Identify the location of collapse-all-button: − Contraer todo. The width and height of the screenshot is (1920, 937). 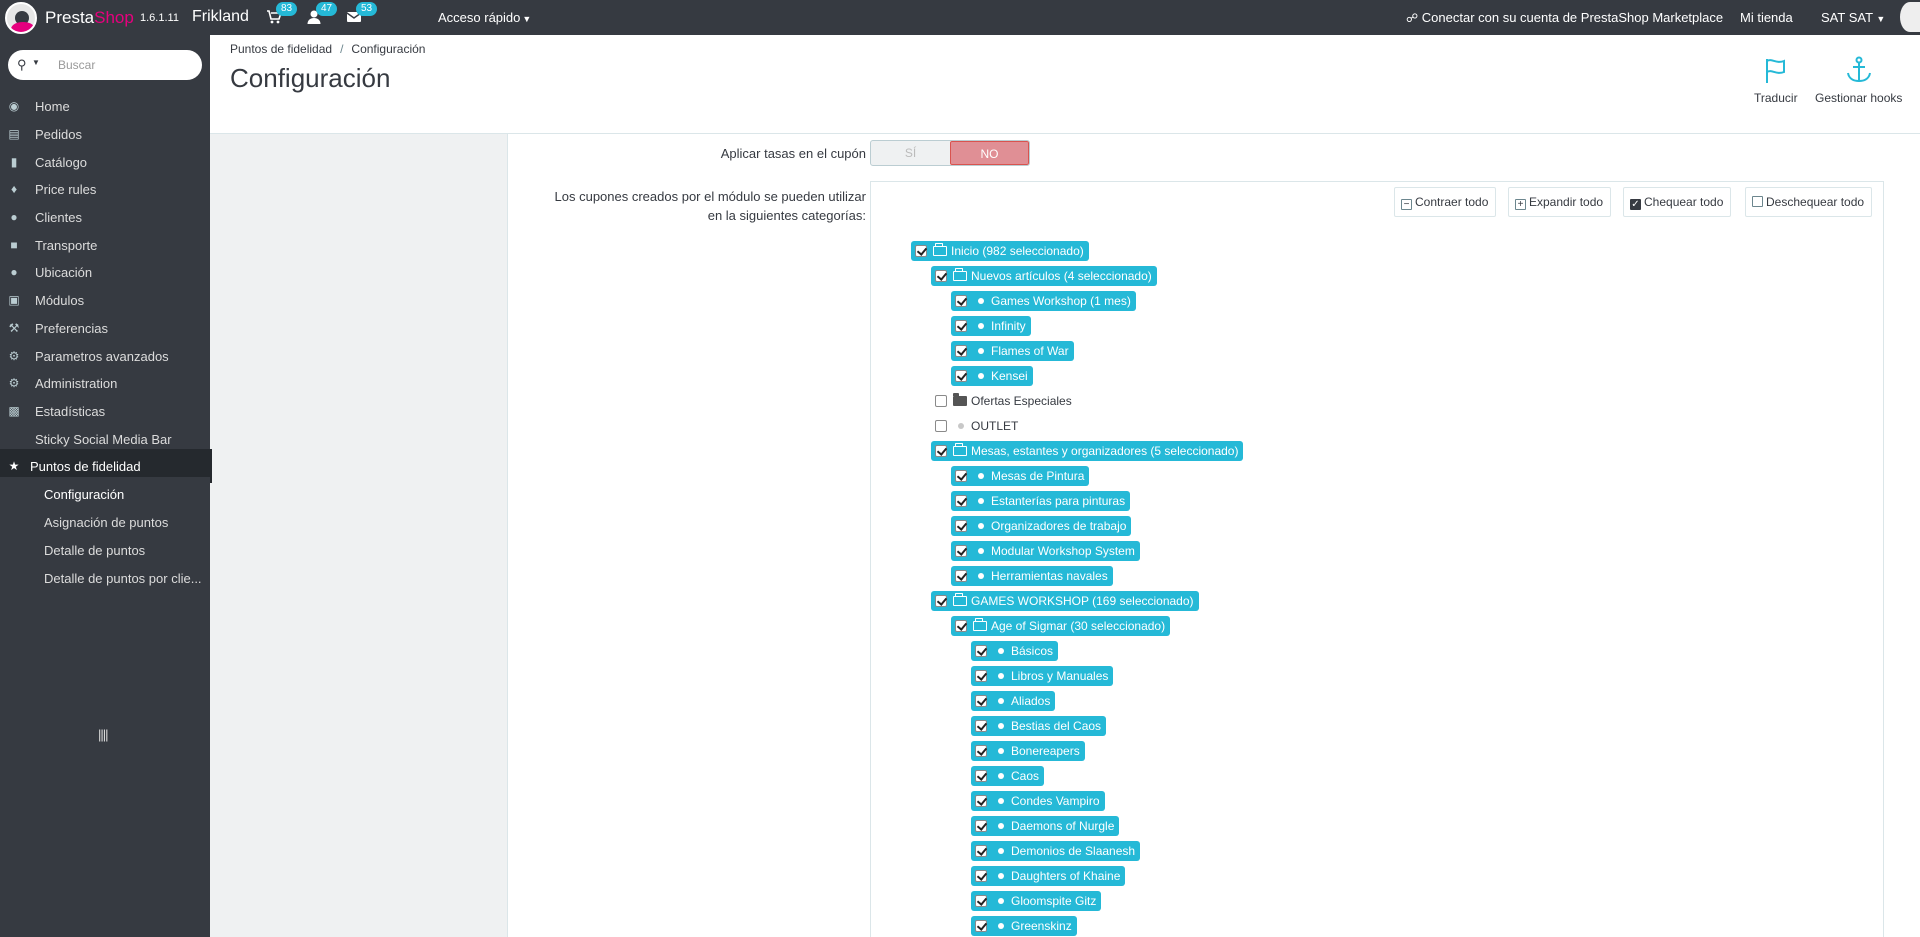
(1445, 202).